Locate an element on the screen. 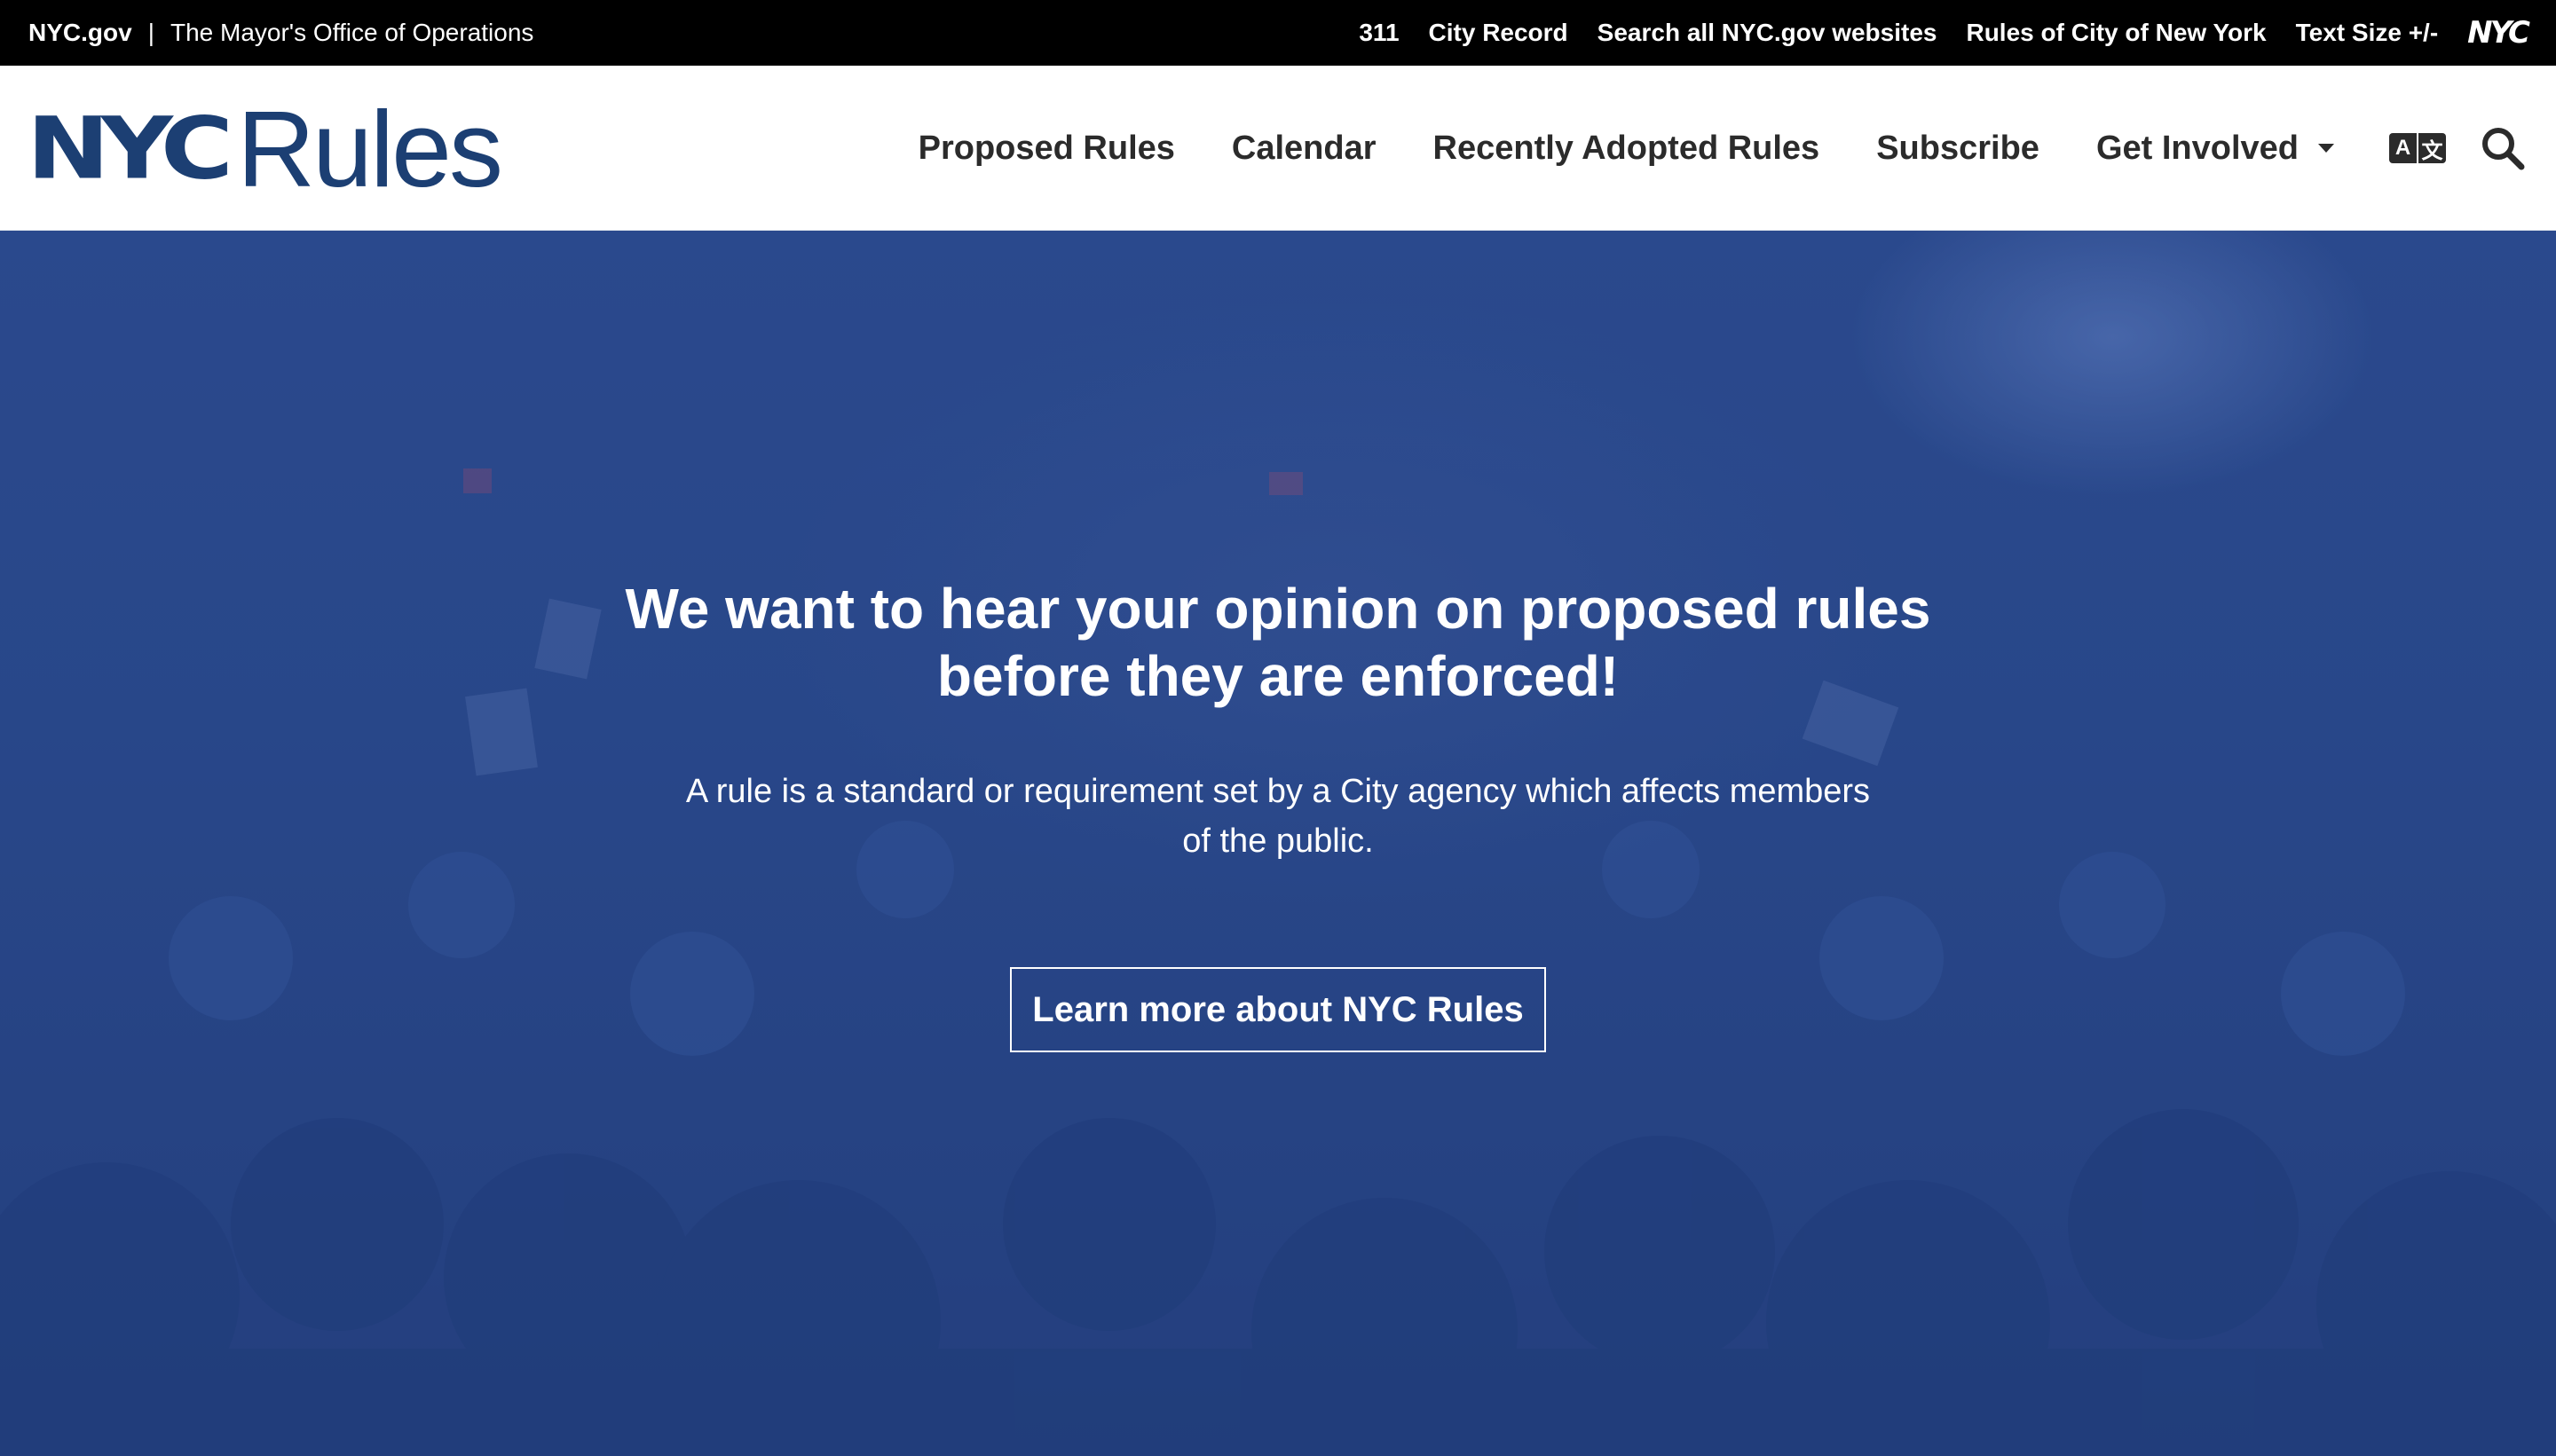 The image size is (2556, 1456). nav-get-involved-label: Get Involved is located at coordinates (2197, 148).